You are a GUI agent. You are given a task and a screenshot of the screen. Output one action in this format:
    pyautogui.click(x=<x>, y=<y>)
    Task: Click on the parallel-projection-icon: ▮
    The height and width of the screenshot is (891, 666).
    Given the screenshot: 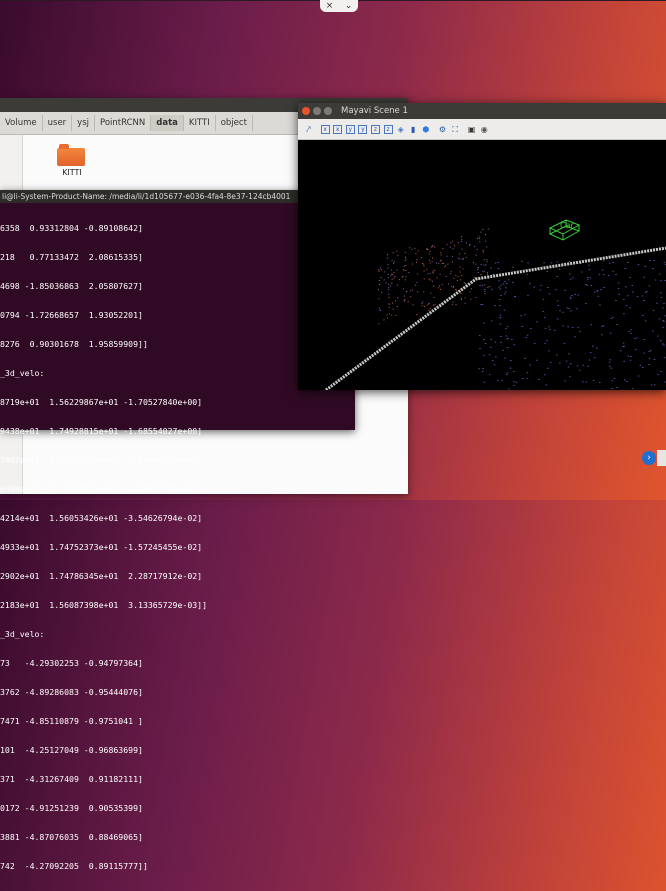 What is the action you would take?
    pyautogui.click(x=413, y=129)
    